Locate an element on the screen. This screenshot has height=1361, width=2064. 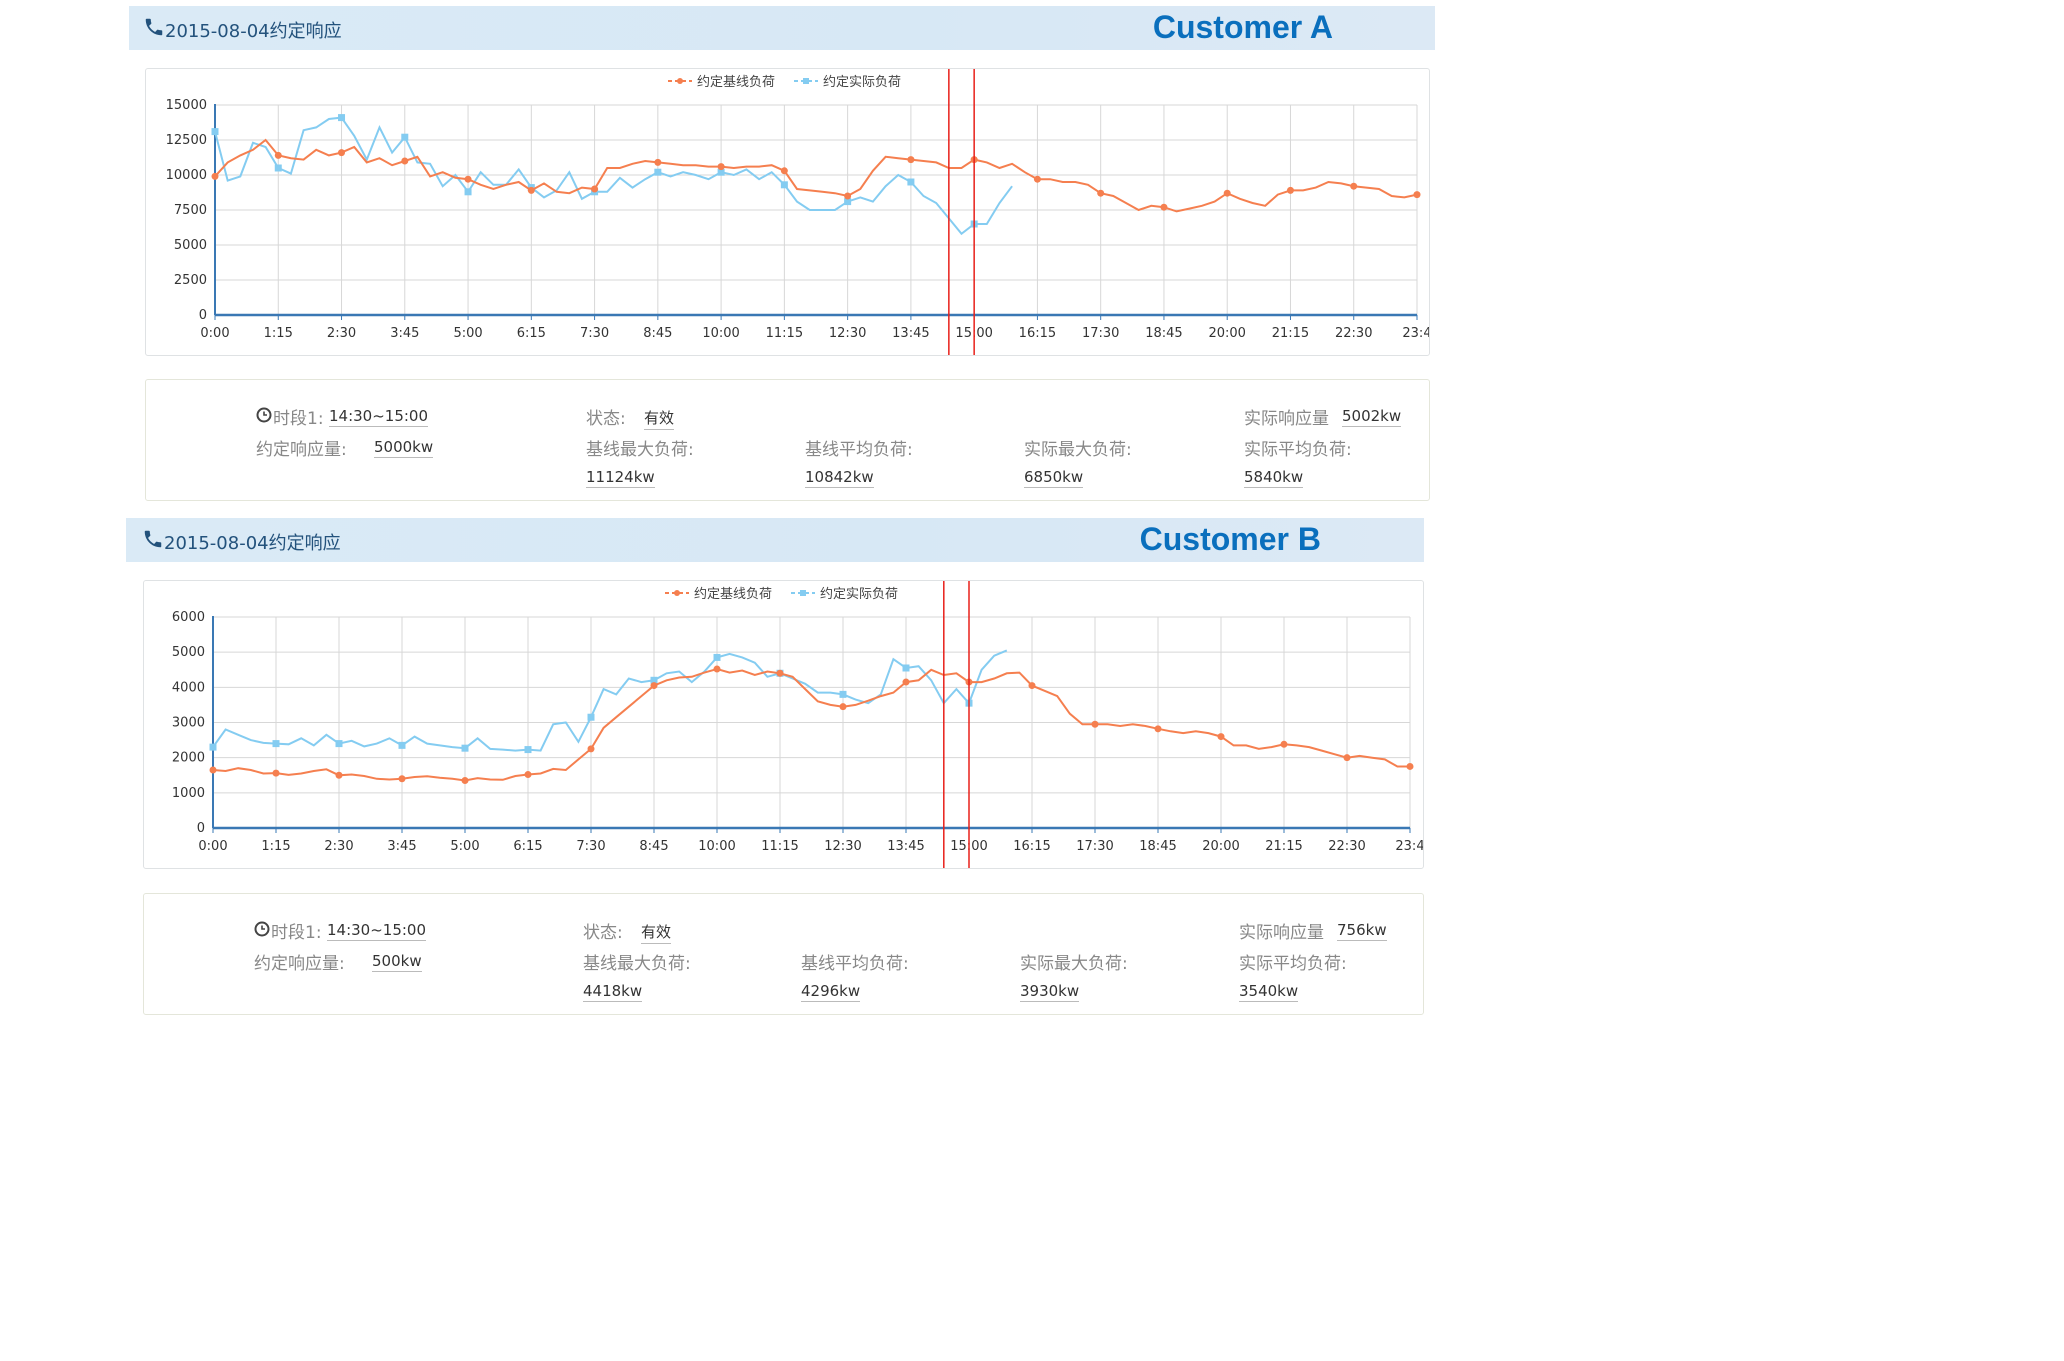
series-line-actual is located at coordinates (610, 700).